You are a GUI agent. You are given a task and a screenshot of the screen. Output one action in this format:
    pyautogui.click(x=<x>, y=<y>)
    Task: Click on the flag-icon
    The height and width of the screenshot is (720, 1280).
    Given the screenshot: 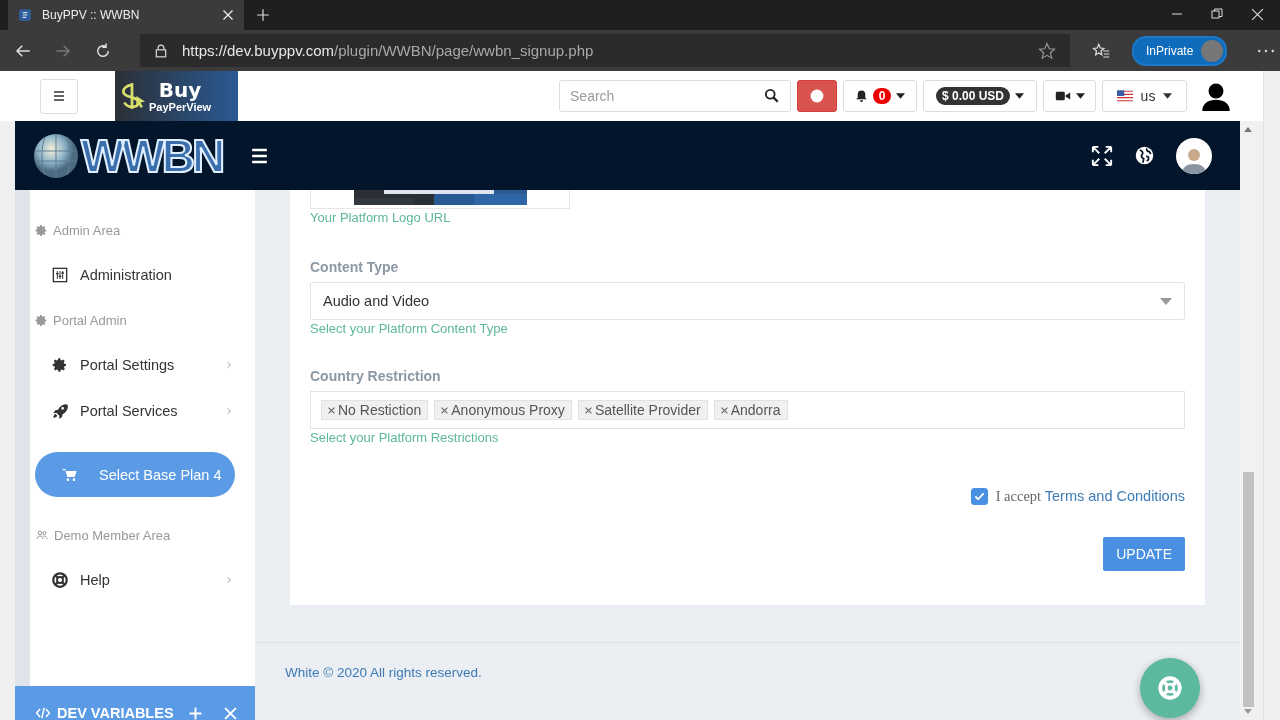 What is the action you would take?
    pyautogui.click(x=1124, y=96)
    